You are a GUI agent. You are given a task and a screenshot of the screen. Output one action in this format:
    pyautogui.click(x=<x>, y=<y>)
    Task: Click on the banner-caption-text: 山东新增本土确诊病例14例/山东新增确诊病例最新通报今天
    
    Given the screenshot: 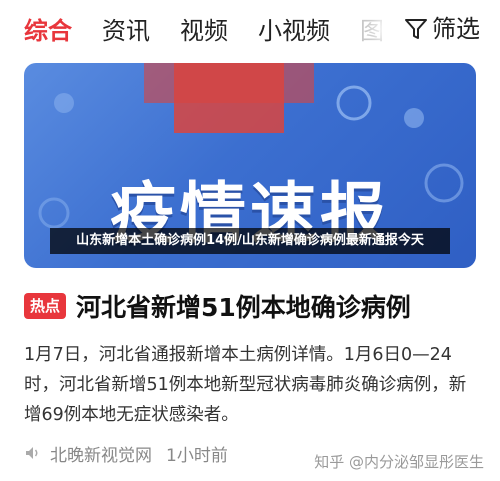 What is the action you would take?
    pyautogui.click(x=250, y=241)
    